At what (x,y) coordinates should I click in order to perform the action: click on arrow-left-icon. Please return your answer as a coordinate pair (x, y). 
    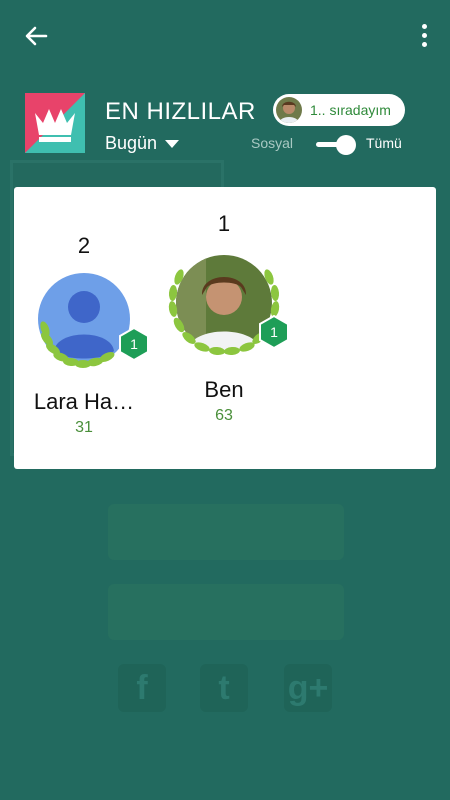
    Looking at the image, I should click on (36, 36).